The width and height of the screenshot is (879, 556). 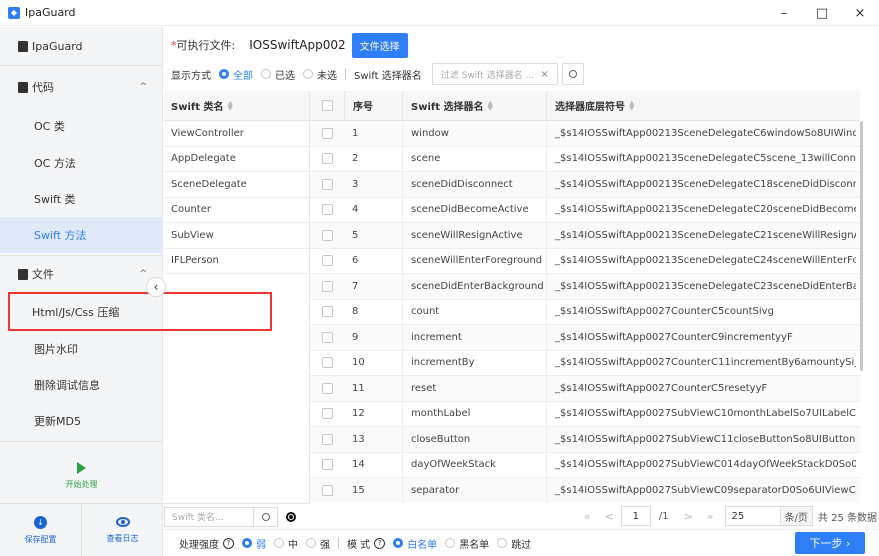 I want to click on radio-mode-skip-label: 跳过, so click(x=521, y=543).